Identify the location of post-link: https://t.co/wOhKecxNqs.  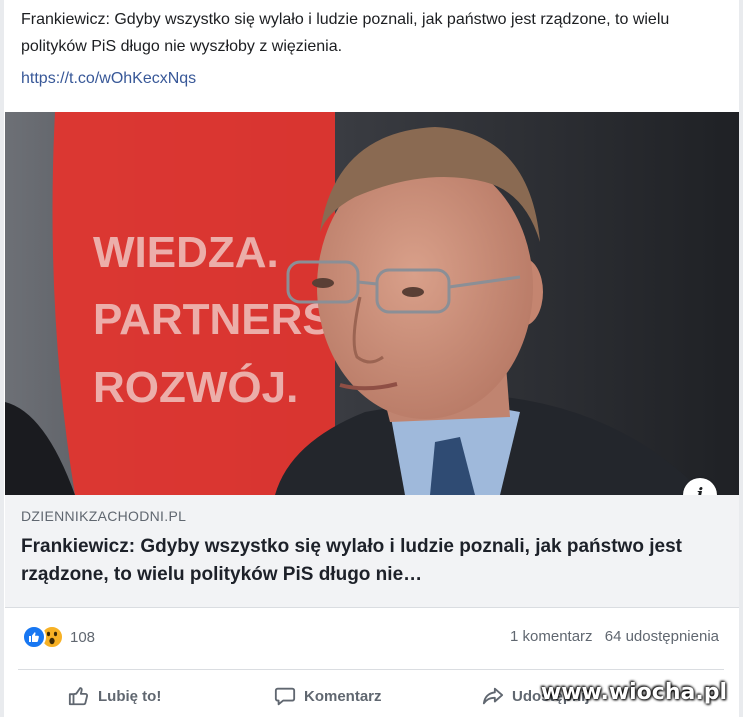
(108, 79).